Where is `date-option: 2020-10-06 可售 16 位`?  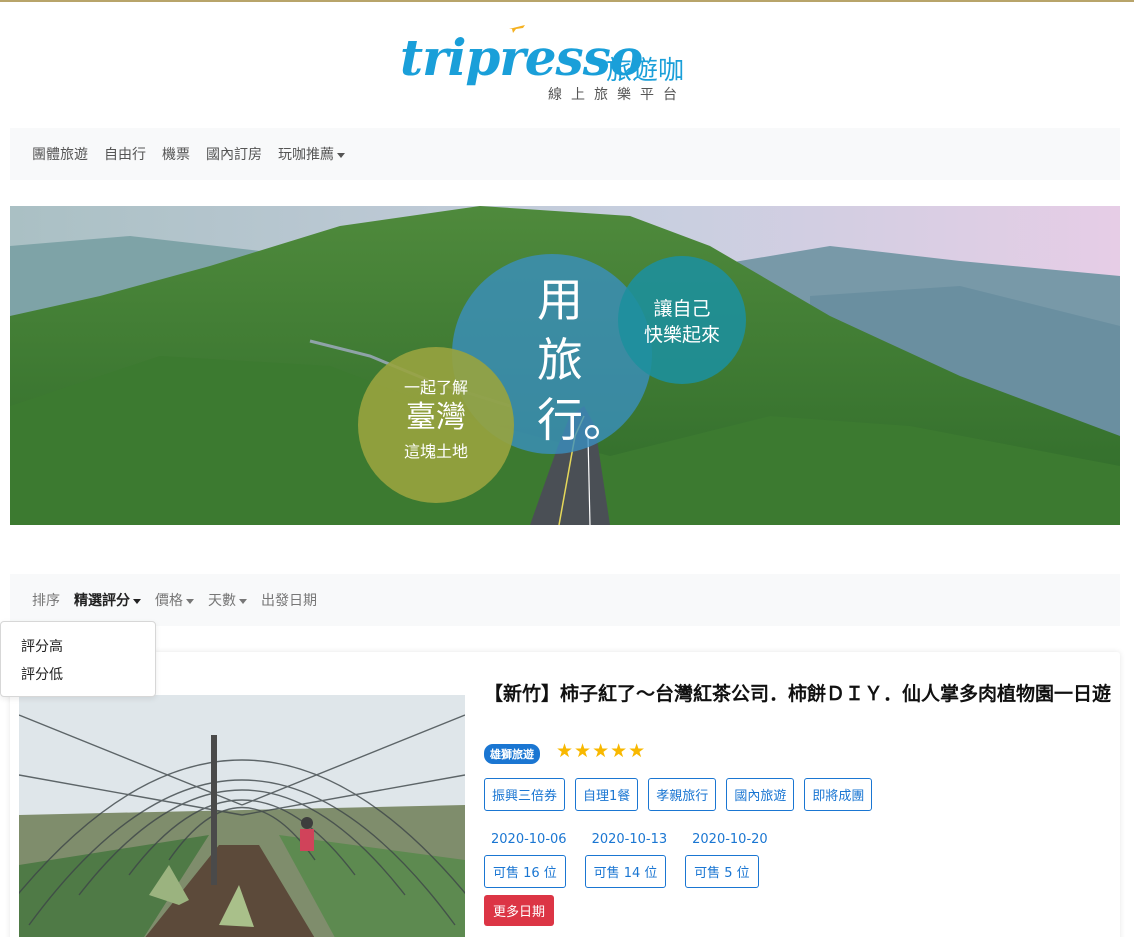 date-option: 2020-10-06 可售 16 位 is located at coordinates (525, 860).